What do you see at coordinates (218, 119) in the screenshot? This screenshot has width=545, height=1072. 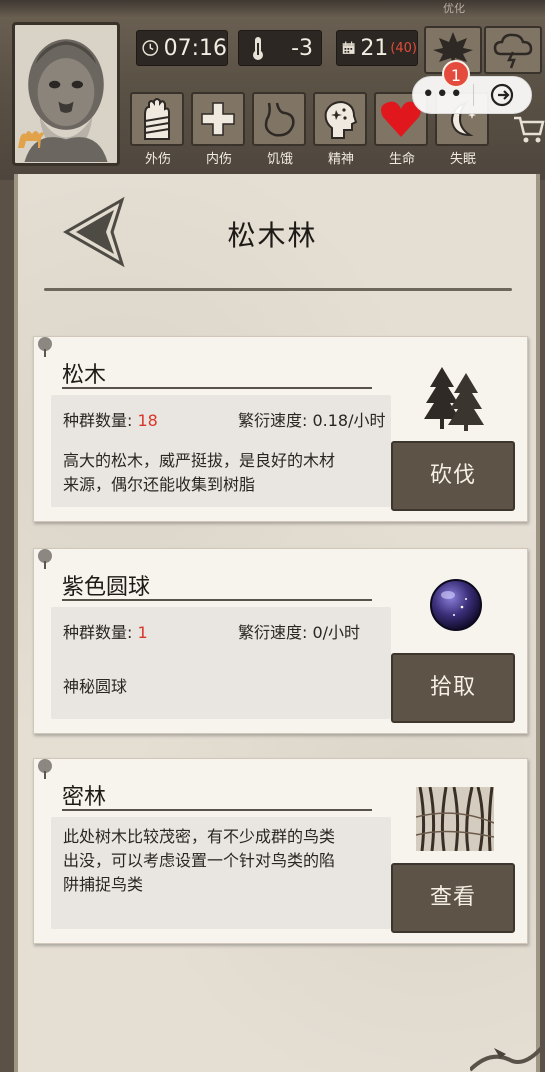 I see `cross-icon` at bounding box center [218, 119].